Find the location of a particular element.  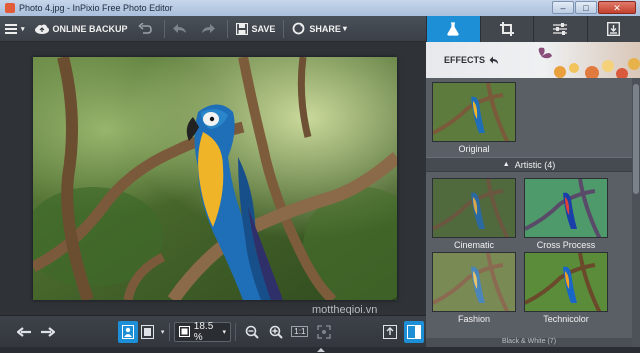

actual-size-button: 1:1 is located at coordinates (300, 332).